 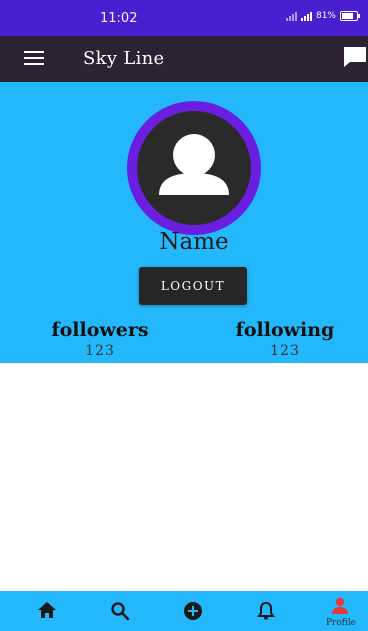 I want to click on avatar-ring, so click(x=194, y=168).